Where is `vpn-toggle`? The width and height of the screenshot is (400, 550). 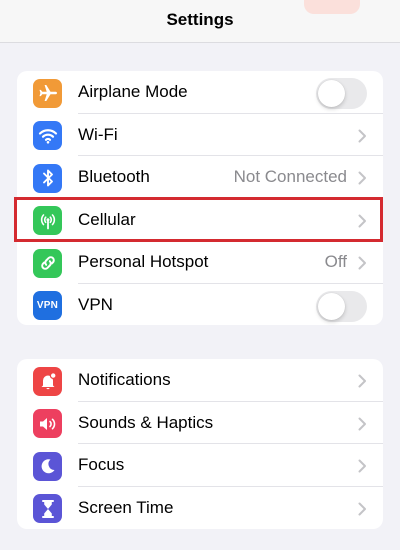
vpn-toggle is located at coordinates (341, 306).